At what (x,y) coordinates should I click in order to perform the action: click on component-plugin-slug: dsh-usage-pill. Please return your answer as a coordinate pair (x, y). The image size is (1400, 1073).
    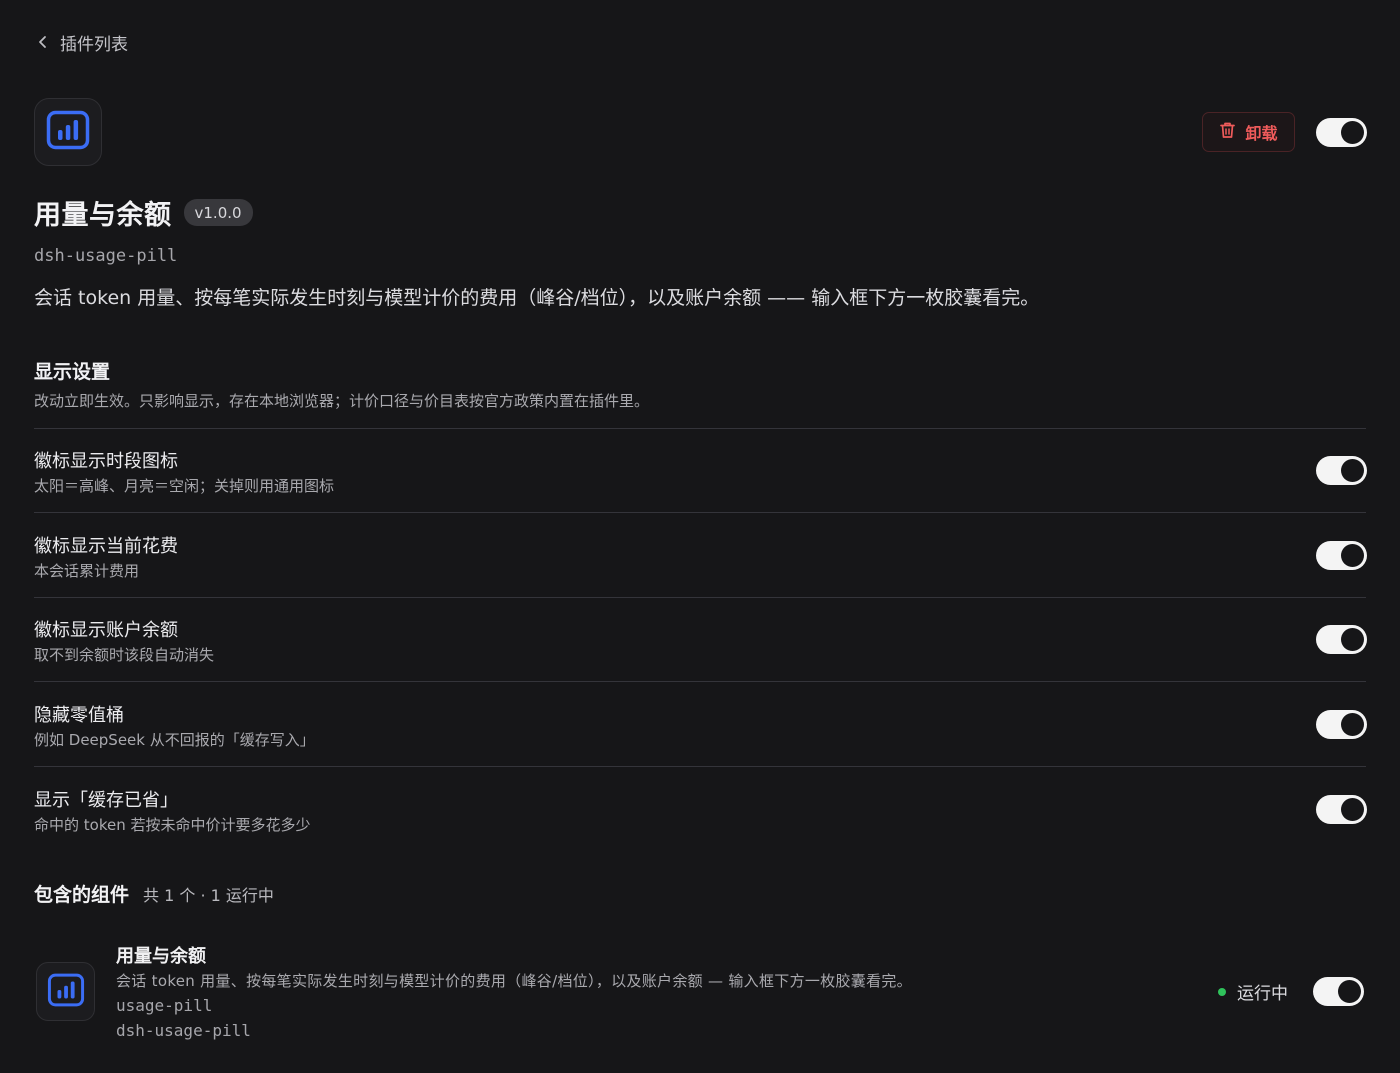
    Looking at the image, I should click on (183, 1030).